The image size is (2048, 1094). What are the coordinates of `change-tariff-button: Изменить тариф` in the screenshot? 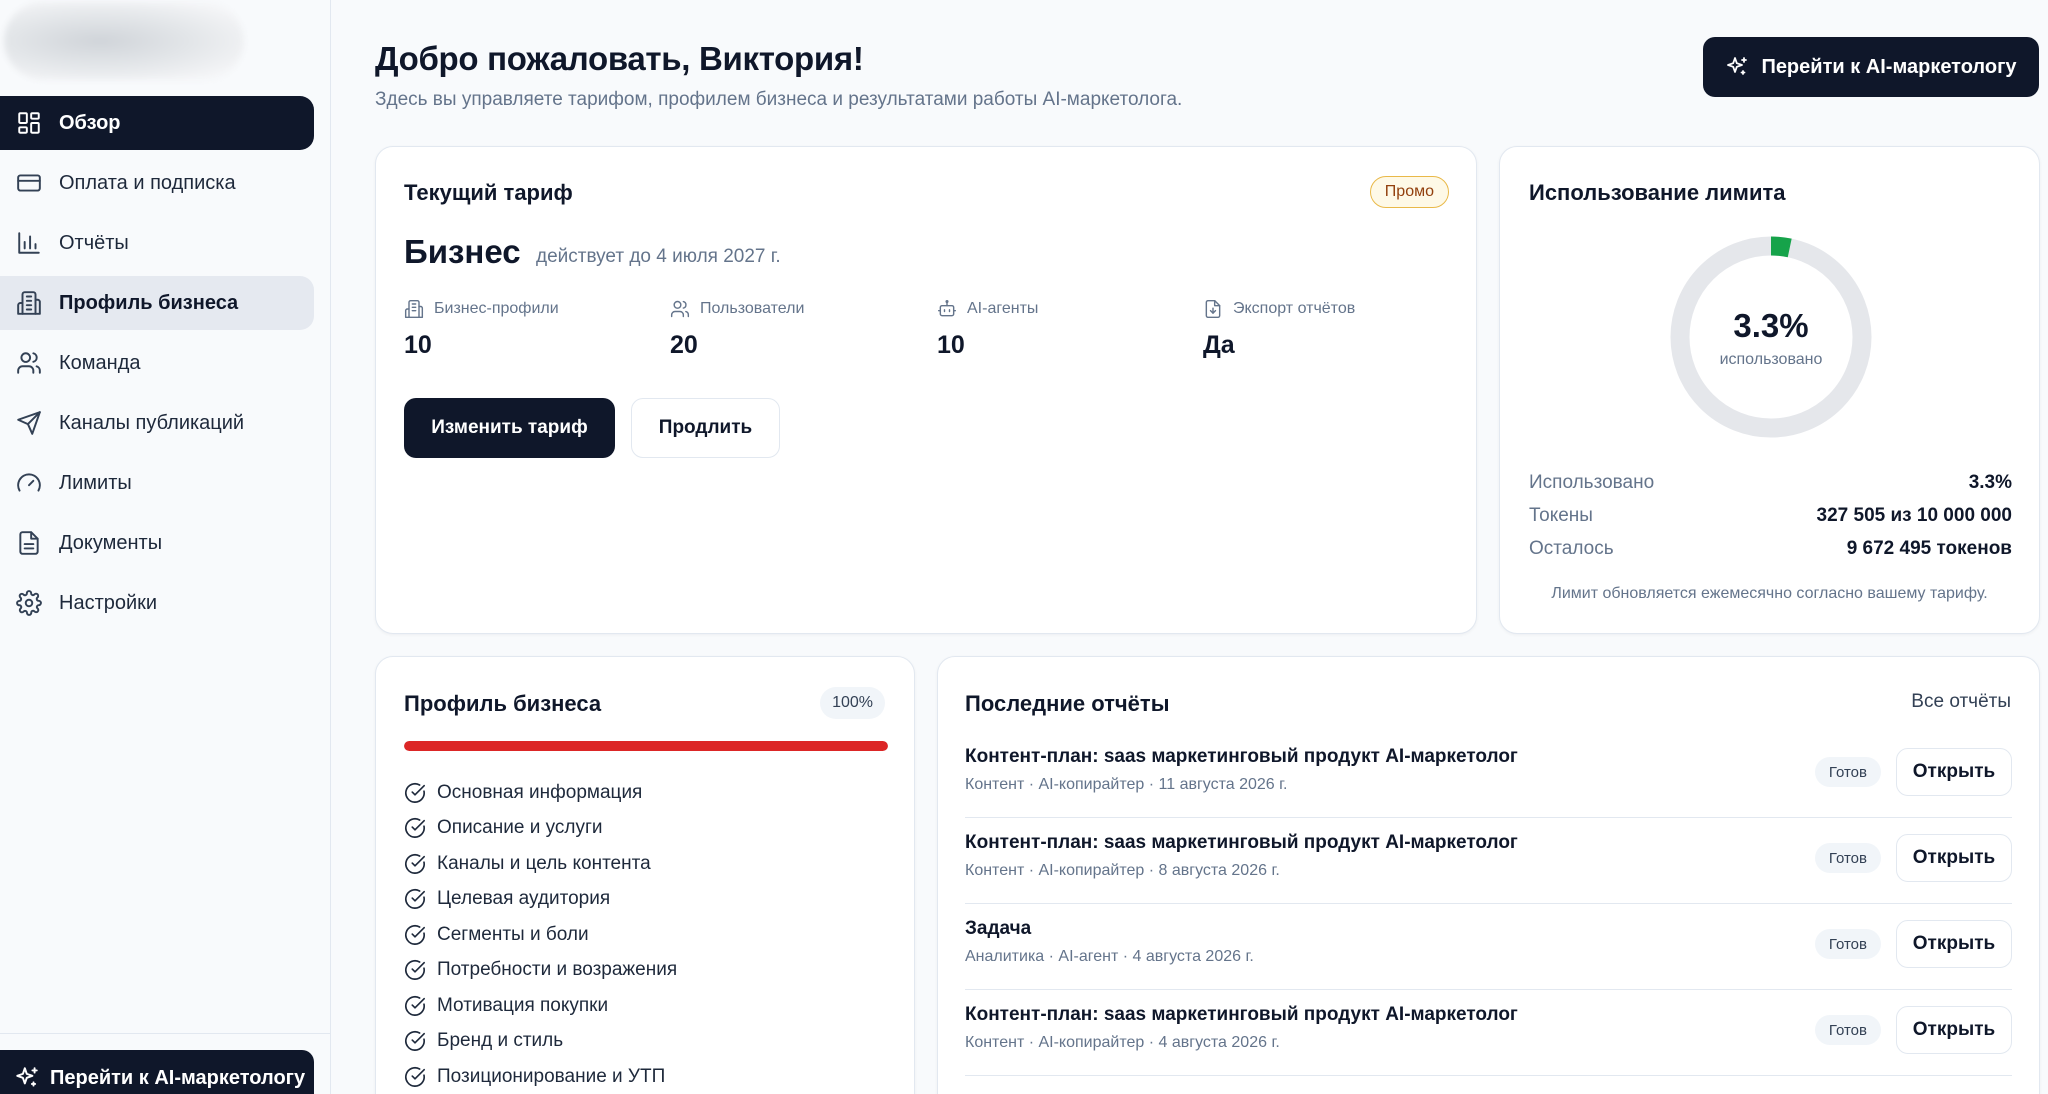 It's located at (509, 428).